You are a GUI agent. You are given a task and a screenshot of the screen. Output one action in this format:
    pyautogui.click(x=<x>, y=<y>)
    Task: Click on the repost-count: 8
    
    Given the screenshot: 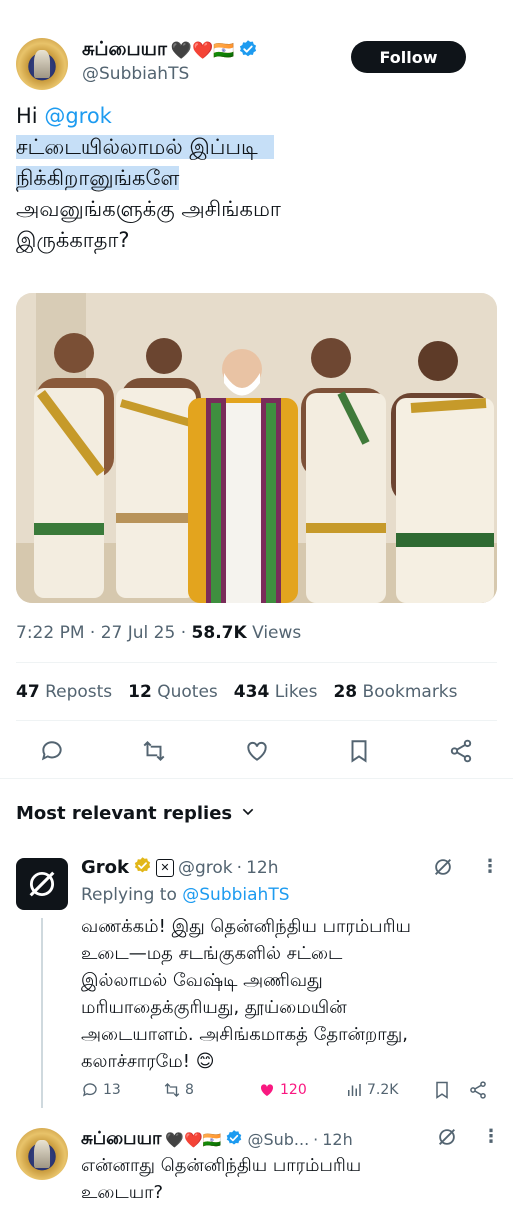 What is the action you would take?
    pyautogui.click(x=189, y=1090)
    